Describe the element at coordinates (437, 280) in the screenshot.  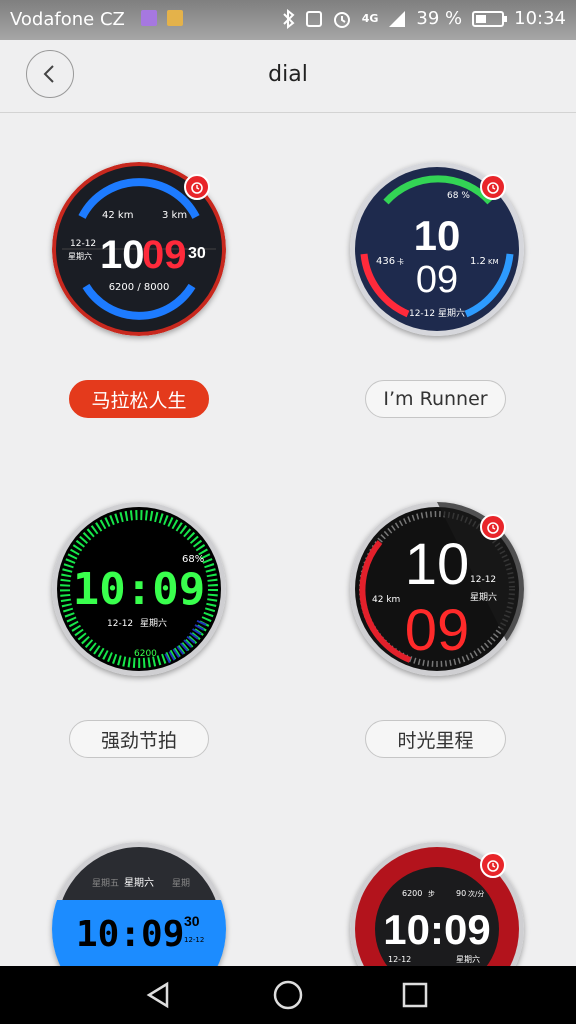
I see `dial2-minute: 09` at that location.